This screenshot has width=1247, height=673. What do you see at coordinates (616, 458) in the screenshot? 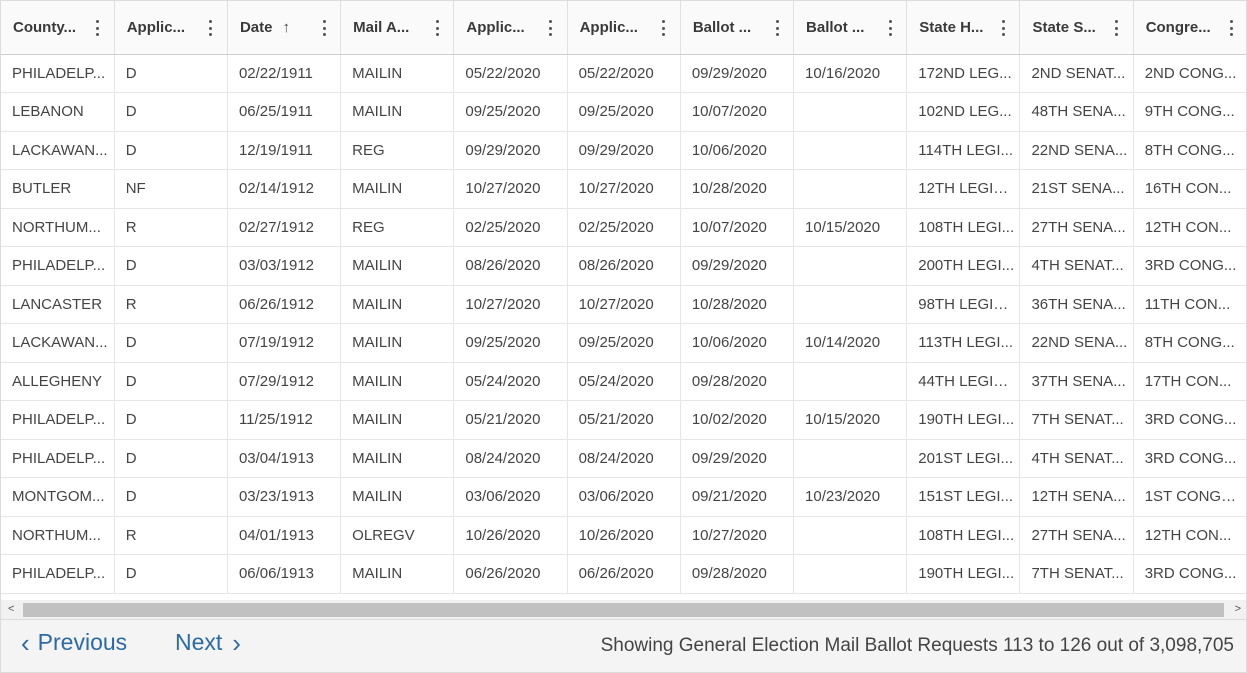
I see `cell-value: 08/24/2020` at bounding box center [616, 458].